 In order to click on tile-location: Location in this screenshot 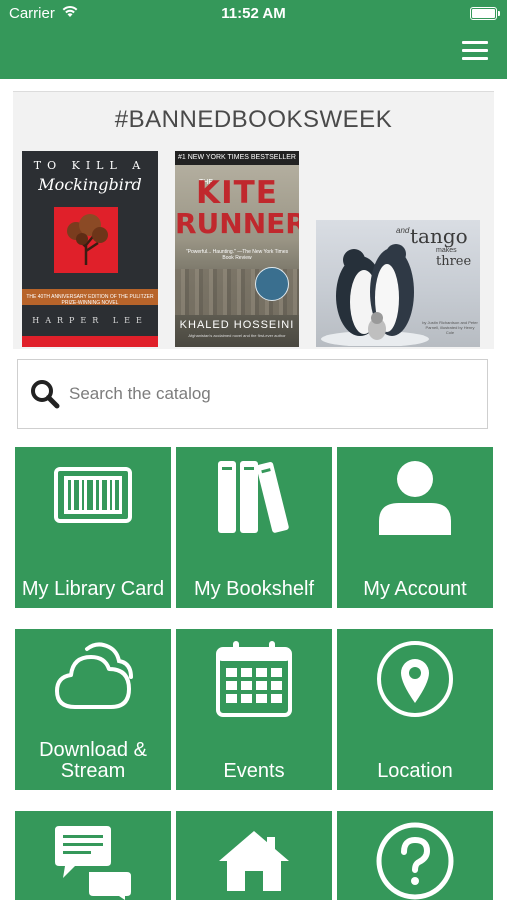, I will do `click(415, 709)`.